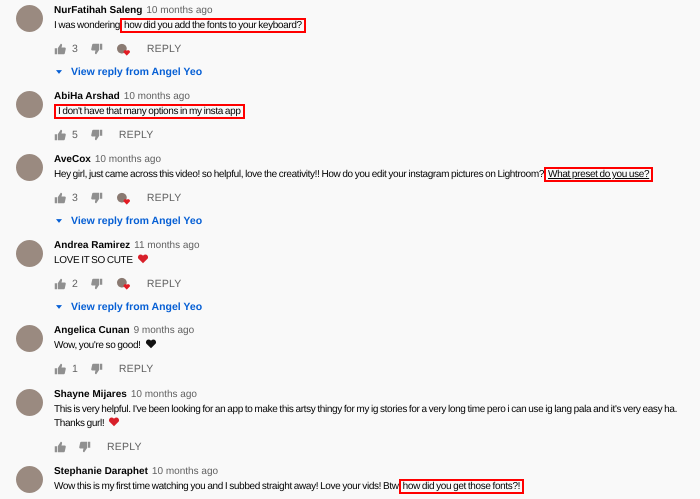 This screenshot has height=499, width=700. What do you see at coordinates (105, 346) in the screenshot?
I see `comment-text: Wow, you're so good!` at bounding box center [105, 346].